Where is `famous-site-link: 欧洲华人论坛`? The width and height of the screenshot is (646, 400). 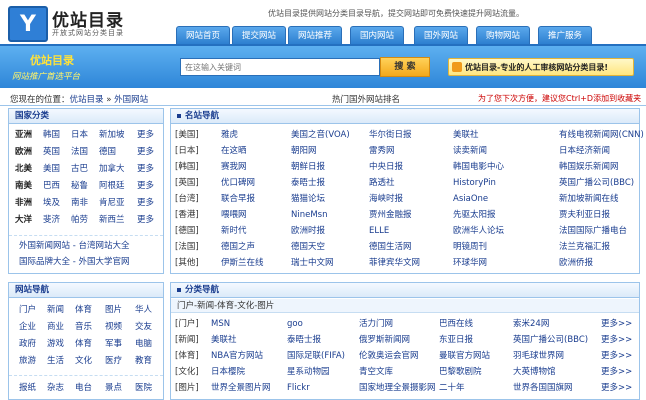 famous-site-link: 欧洲华人论坛 is located at coordinates (478, 231).